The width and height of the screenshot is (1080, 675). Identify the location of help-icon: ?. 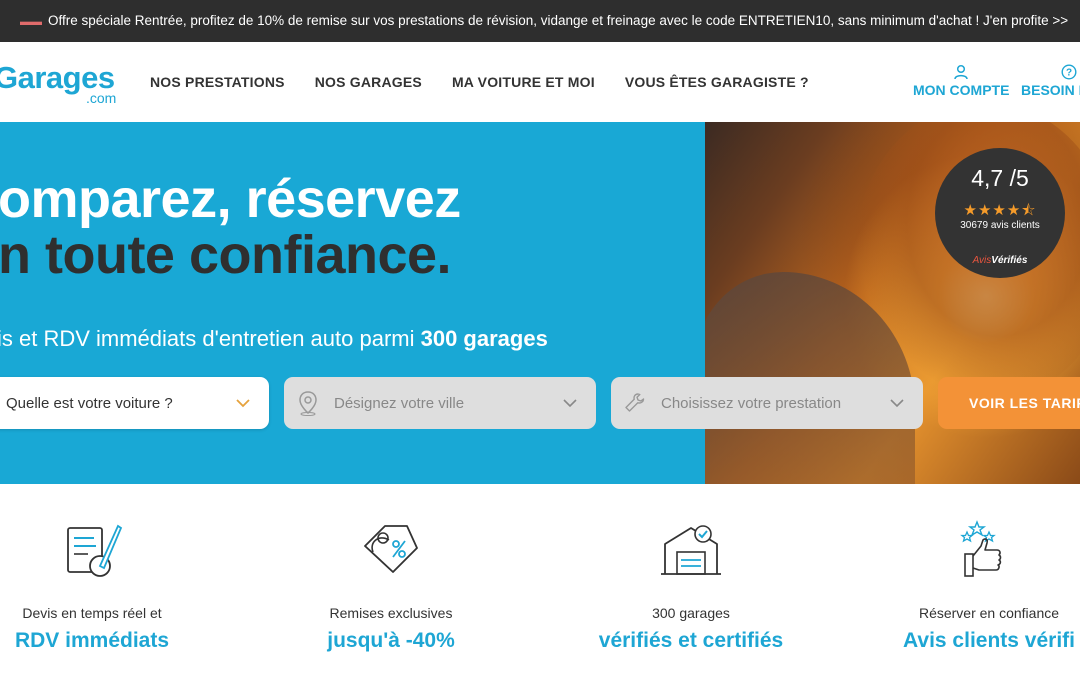
(1069, 72).